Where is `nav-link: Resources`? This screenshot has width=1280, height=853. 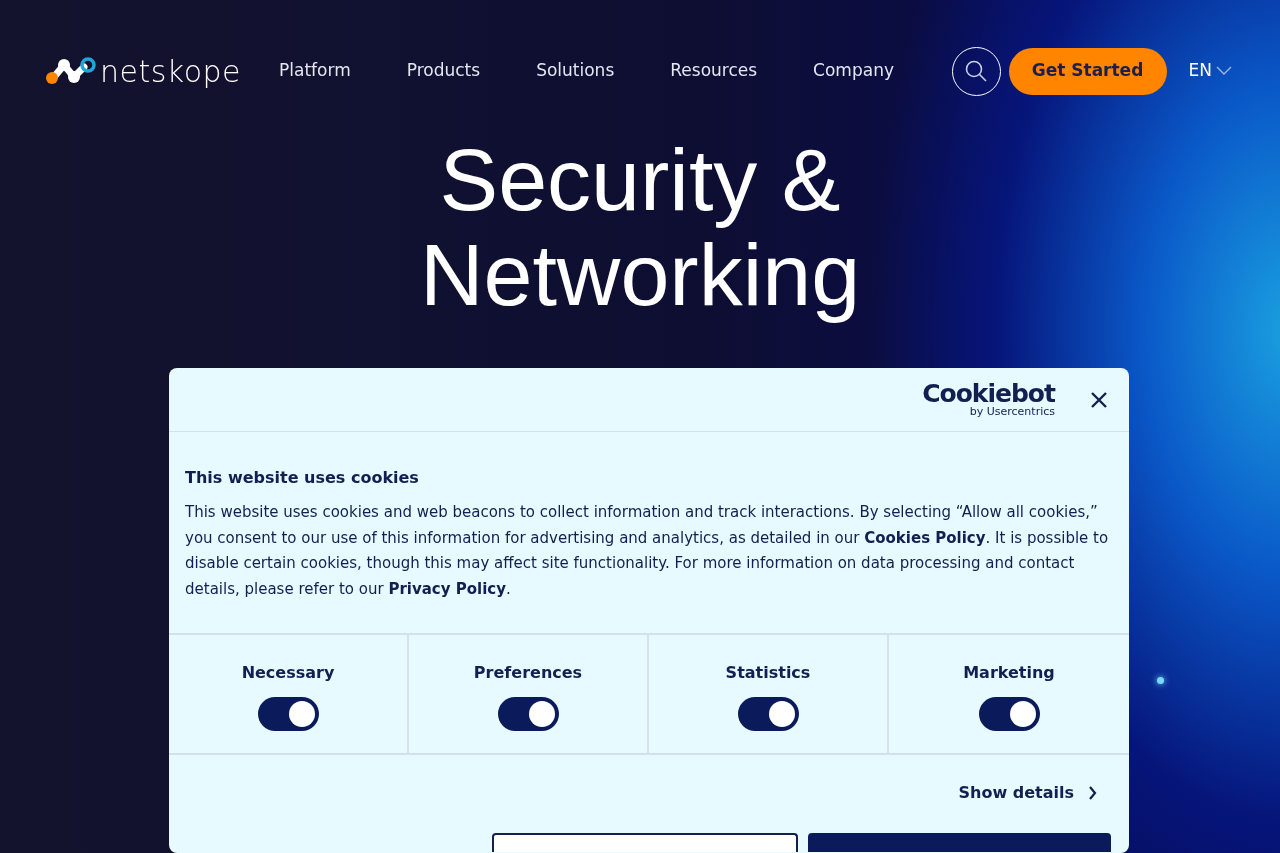 nav-link: Resources is located at coordinates (714, 71).